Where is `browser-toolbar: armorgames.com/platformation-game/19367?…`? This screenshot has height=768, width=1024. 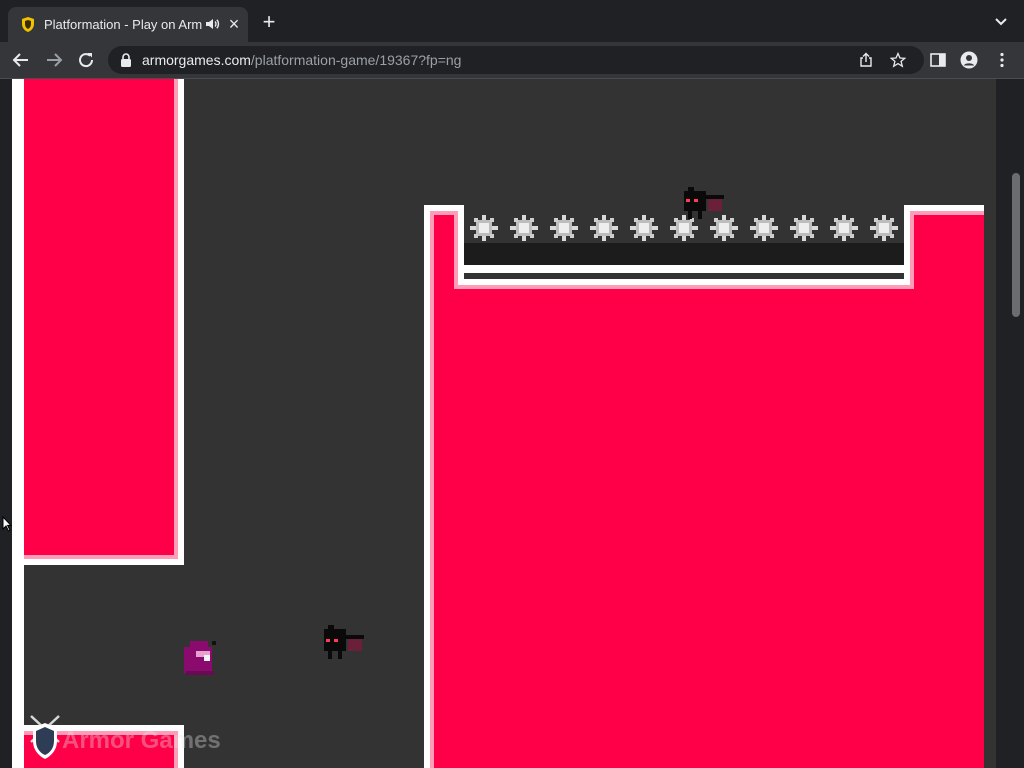
browser-toolbar: armorgames.com/platformation-game/19367?… is located at coordinates (512, 60).